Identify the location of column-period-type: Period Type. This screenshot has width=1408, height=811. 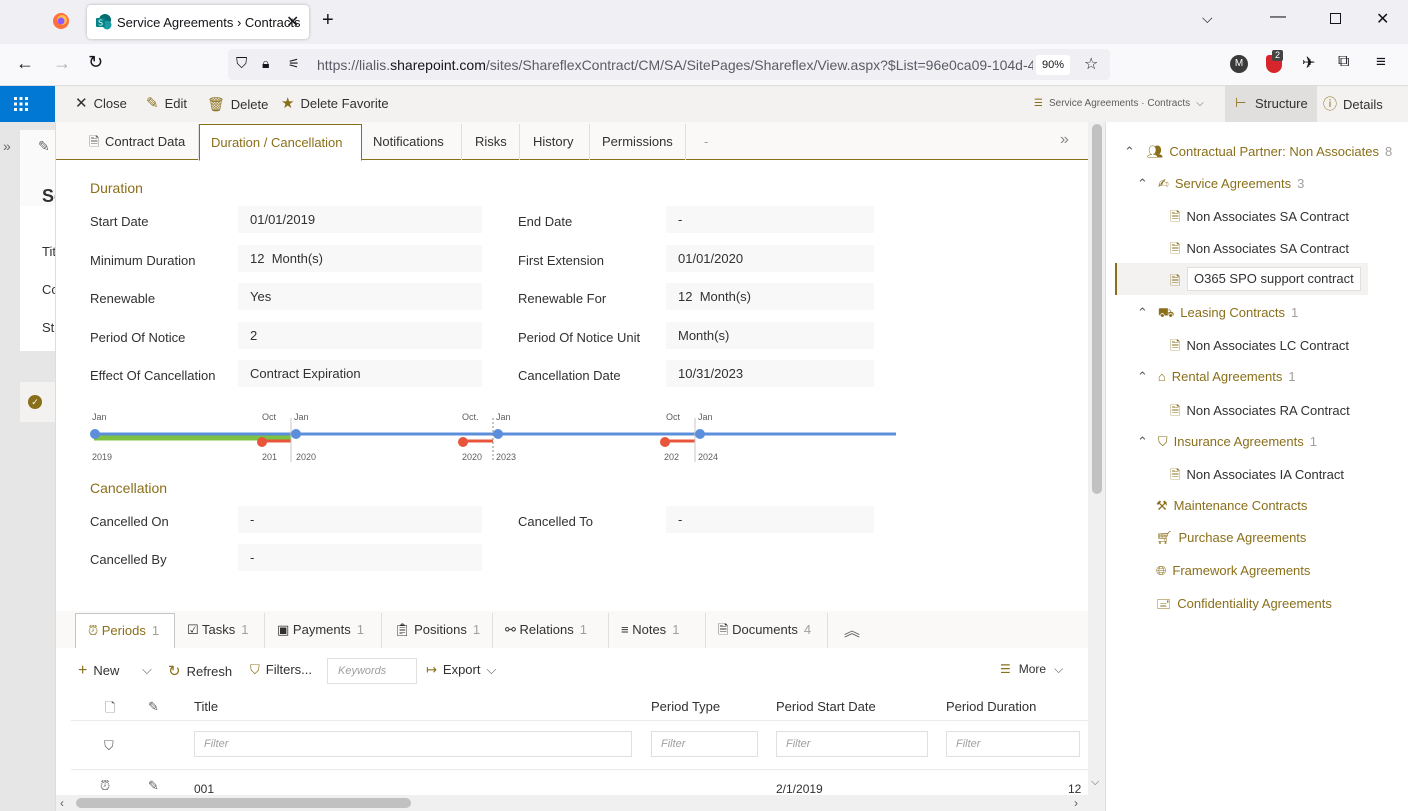
(685, 706).